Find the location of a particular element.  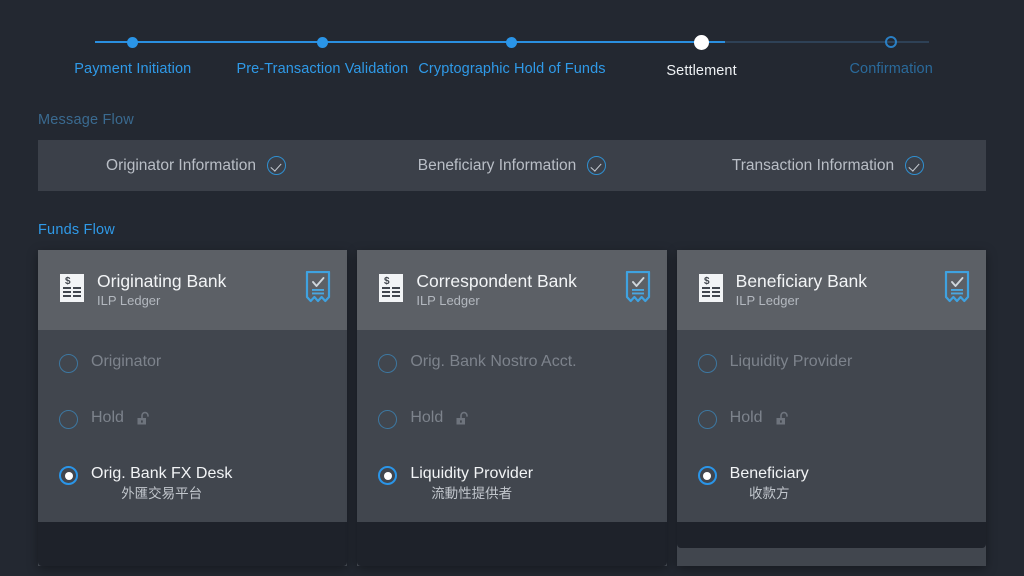

ledger-row-text: Liquidity Provider 流動性提供者 is located at coordinates (471, 483).